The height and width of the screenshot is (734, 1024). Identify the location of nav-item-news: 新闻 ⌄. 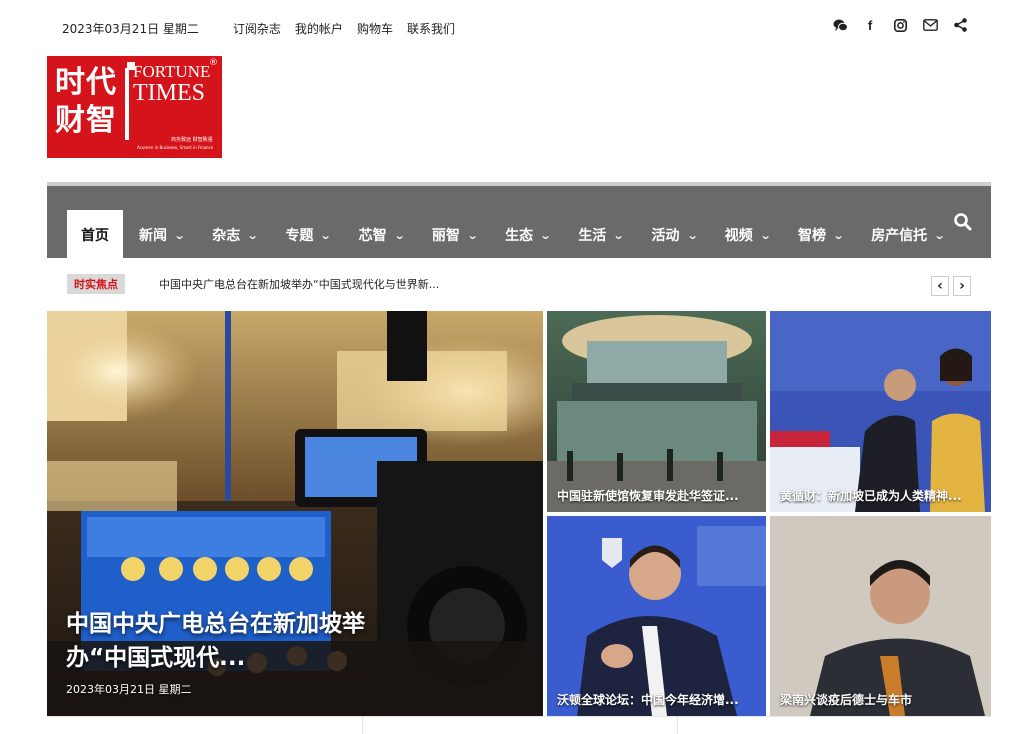
(161, 235).